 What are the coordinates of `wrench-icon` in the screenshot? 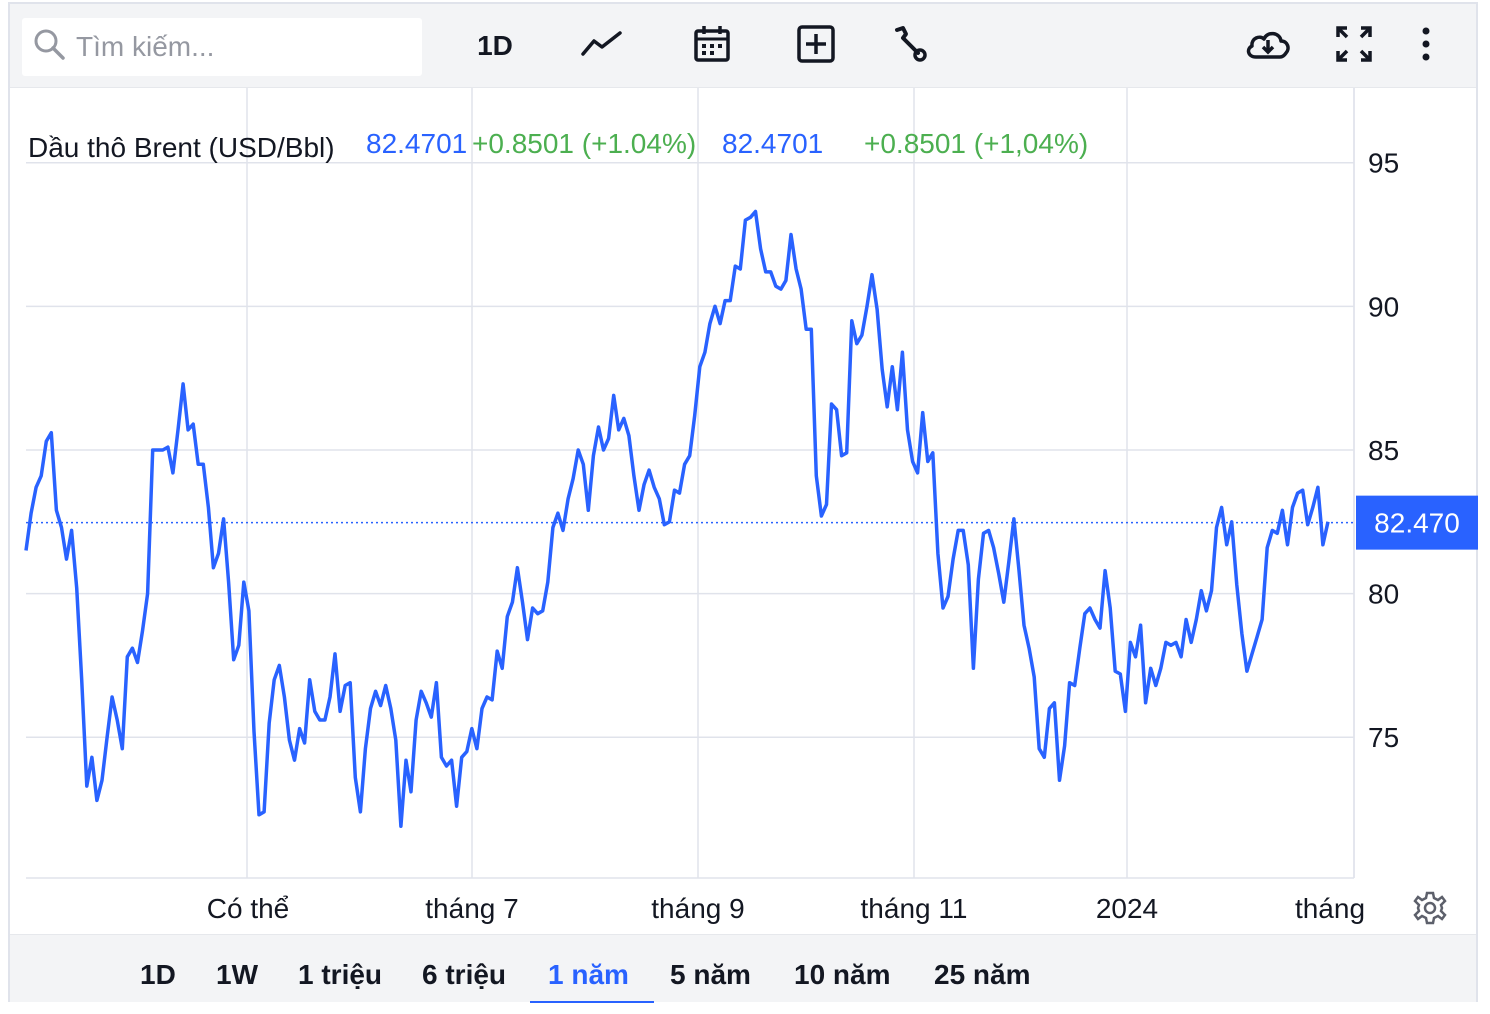 It's located at (910, 46).